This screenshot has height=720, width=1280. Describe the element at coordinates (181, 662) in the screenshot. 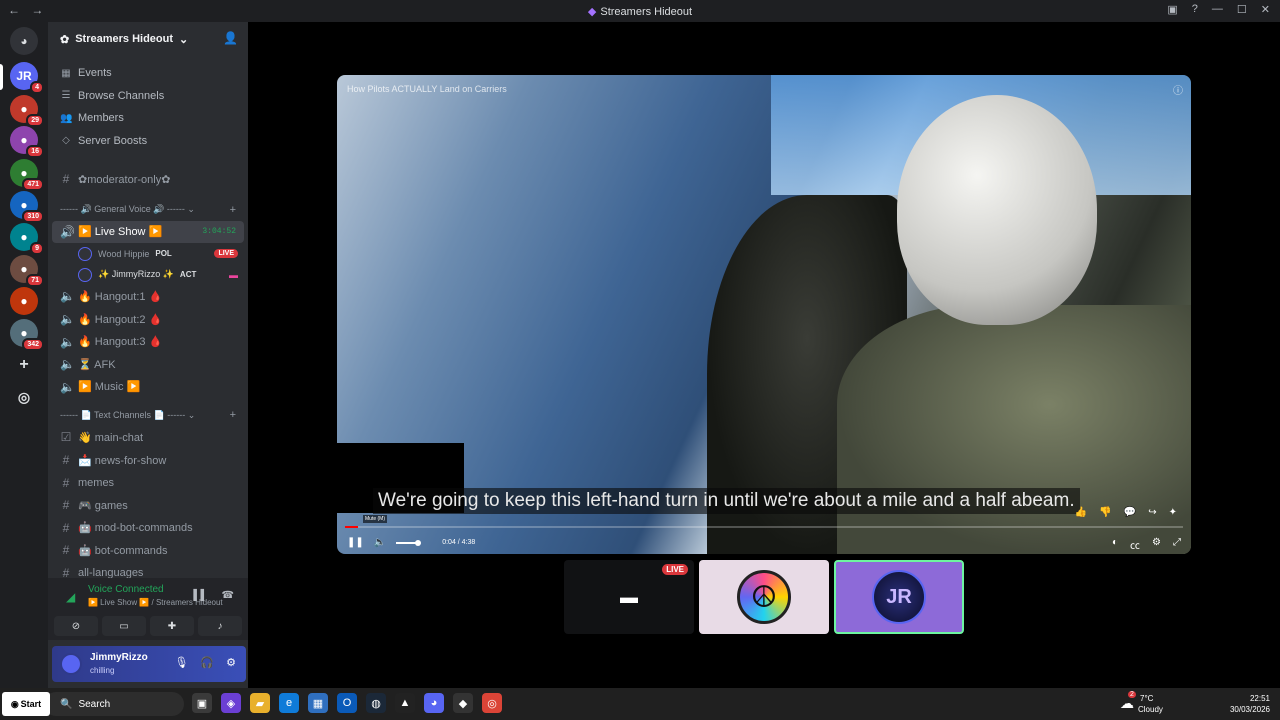

I see `microphone-icon: 🎙` at that location.